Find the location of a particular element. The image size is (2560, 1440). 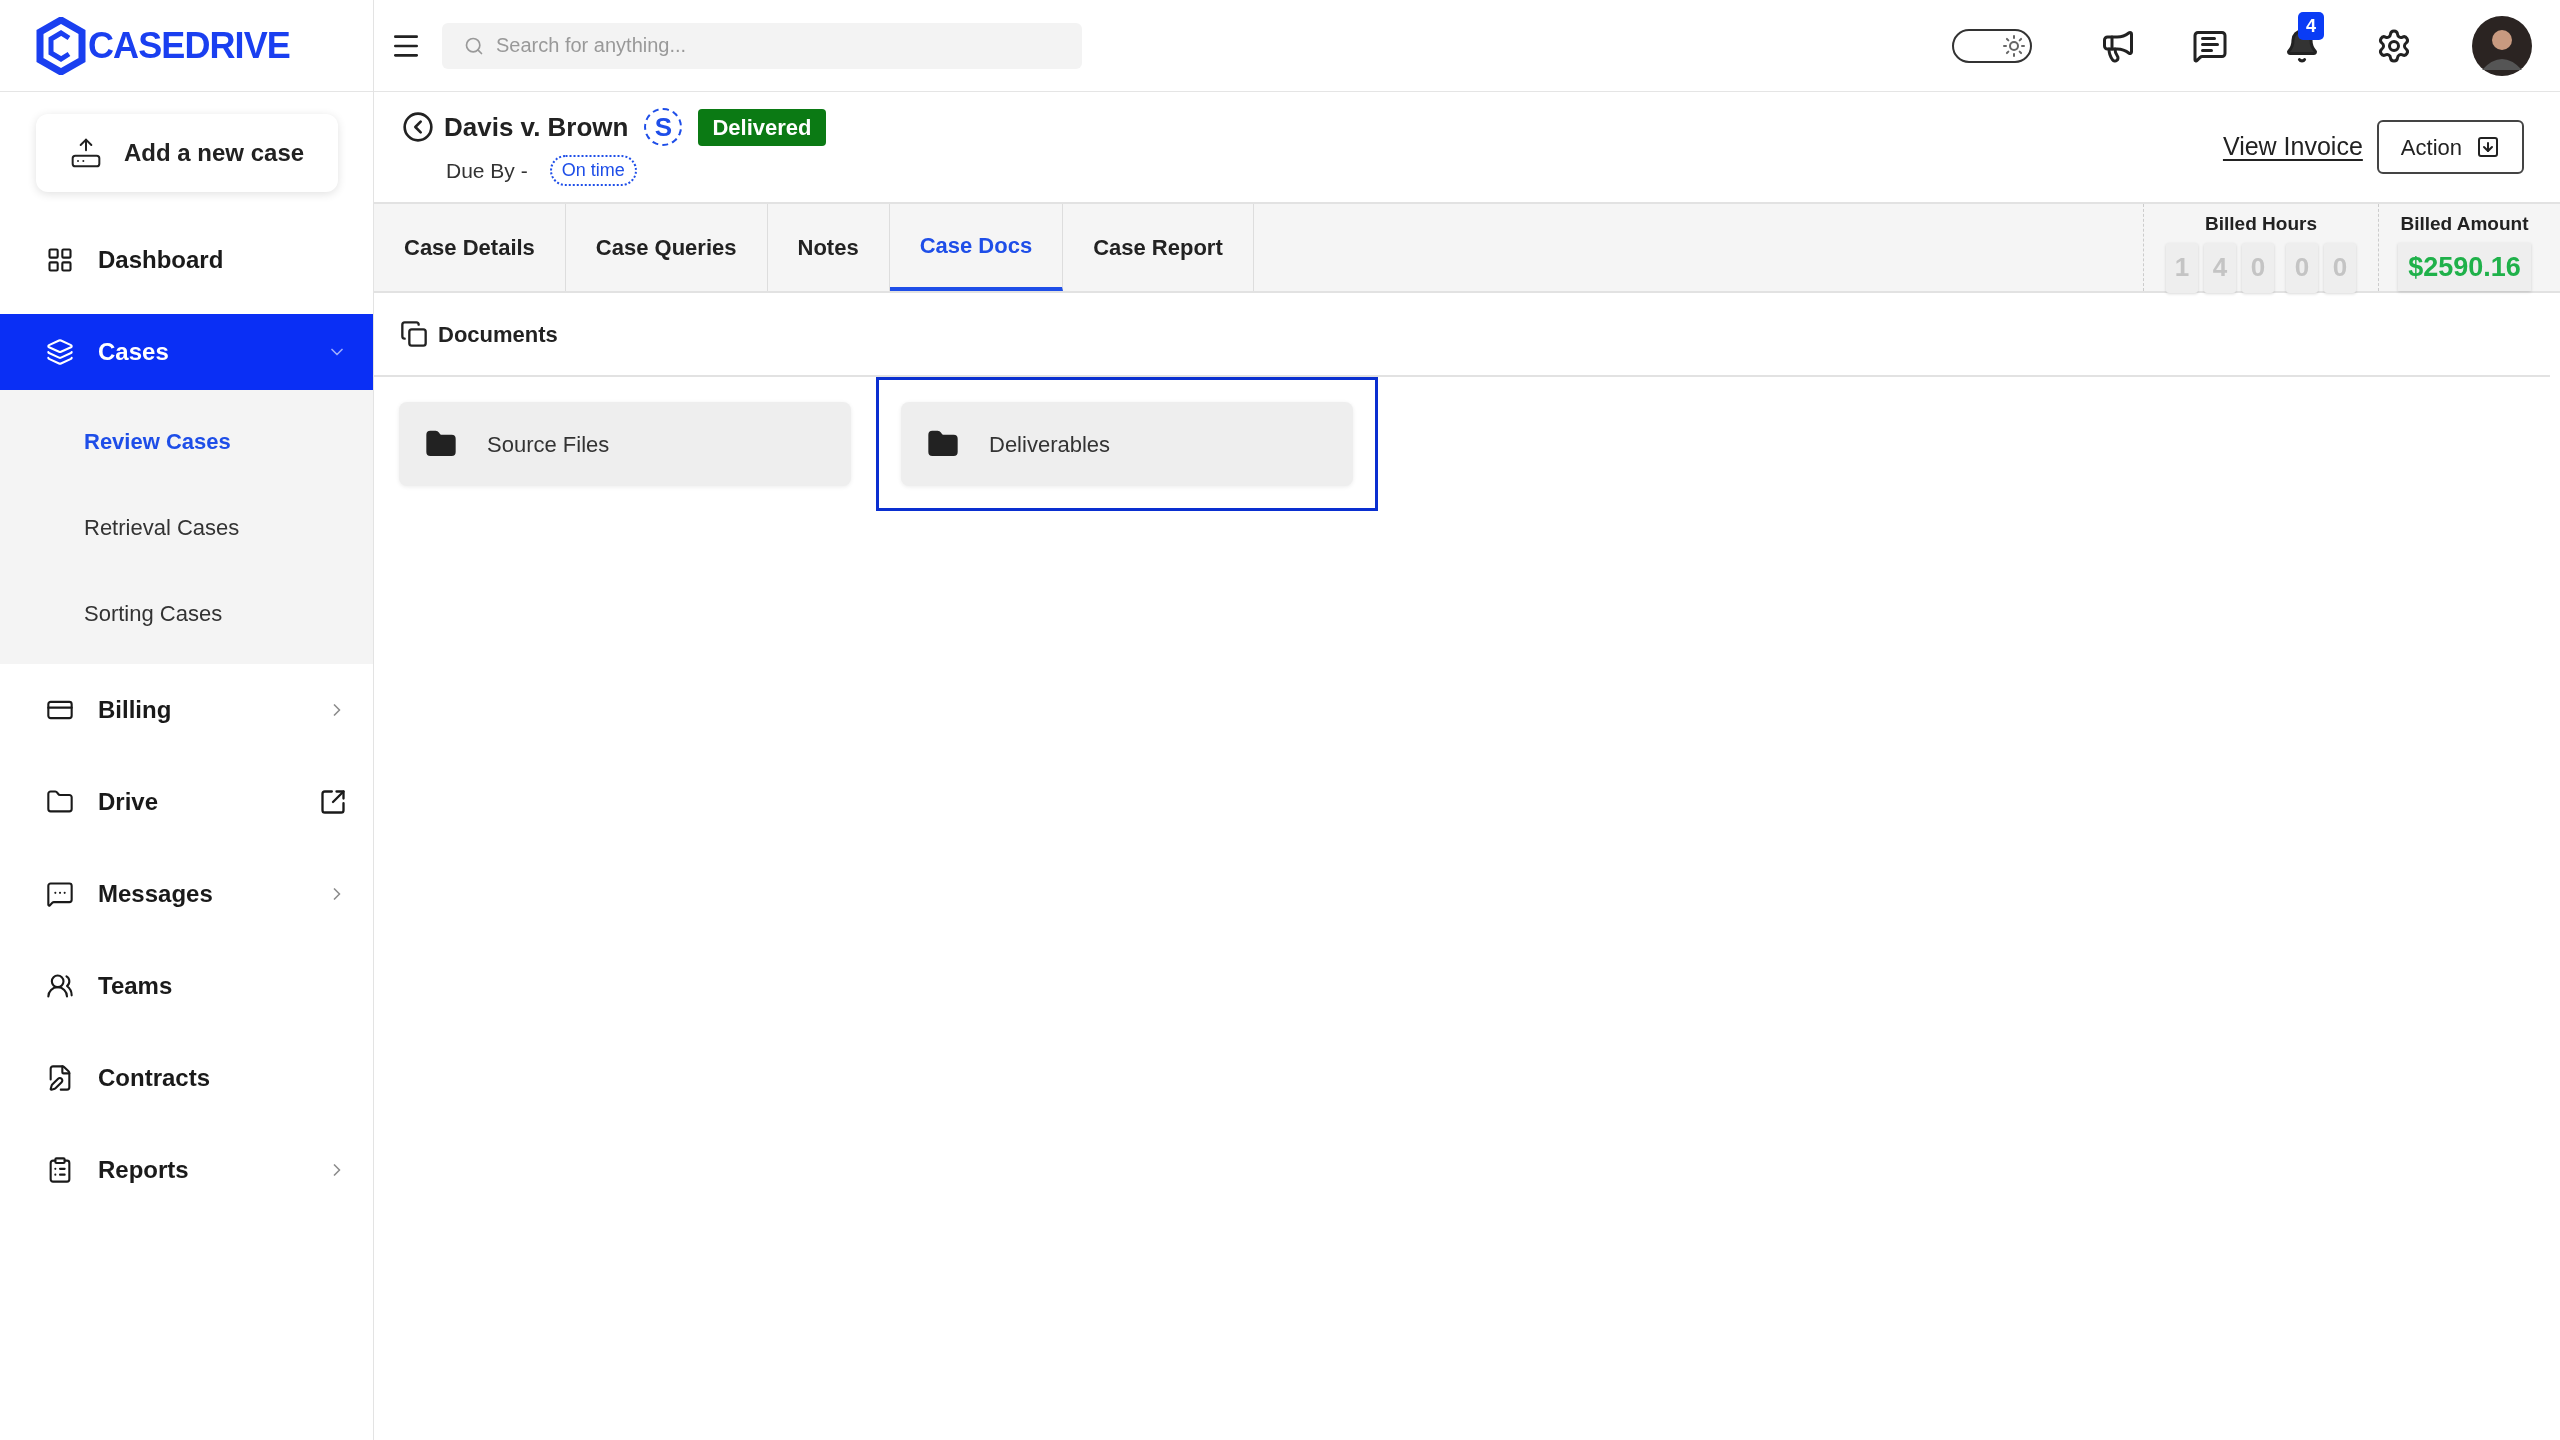

assignee-initial: S is located at coordinates (663, 127).